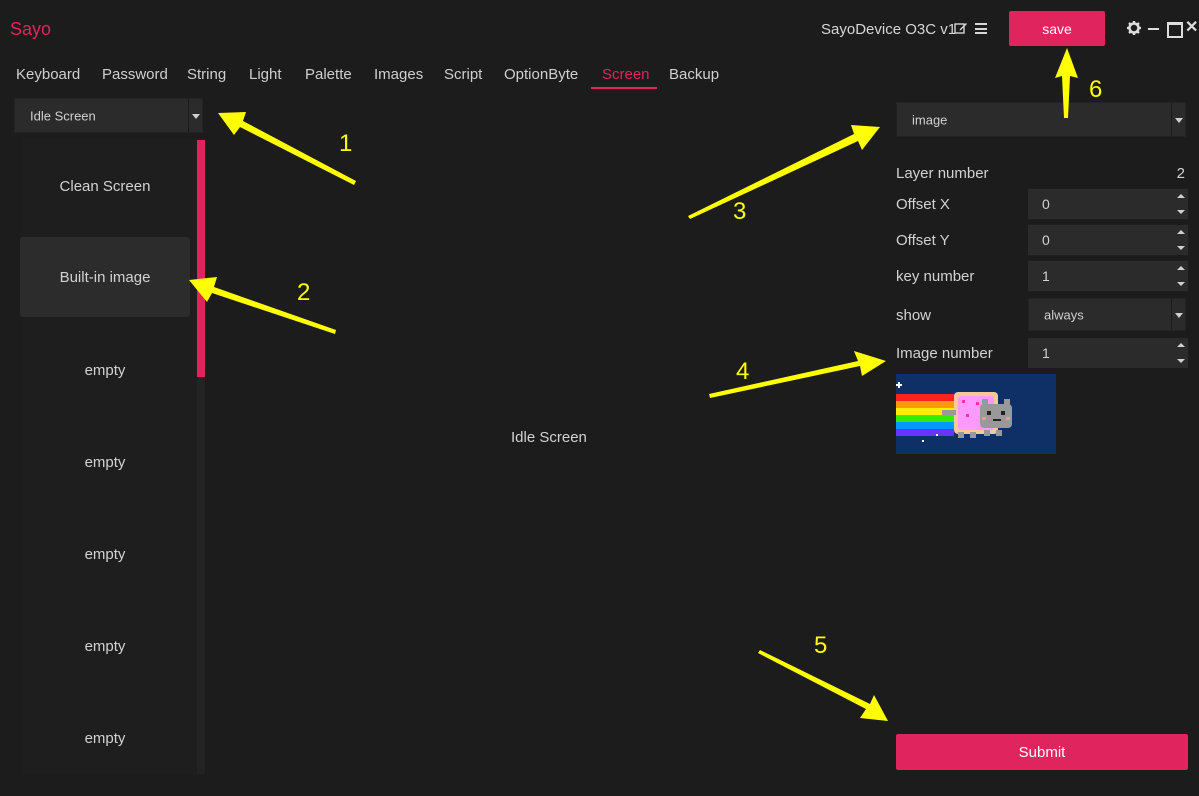 This screenshot has width=1199, height=796. Describe the element at coordinates (1192, 28) in the screenshot. I see `close-icon: ✕` at that location.